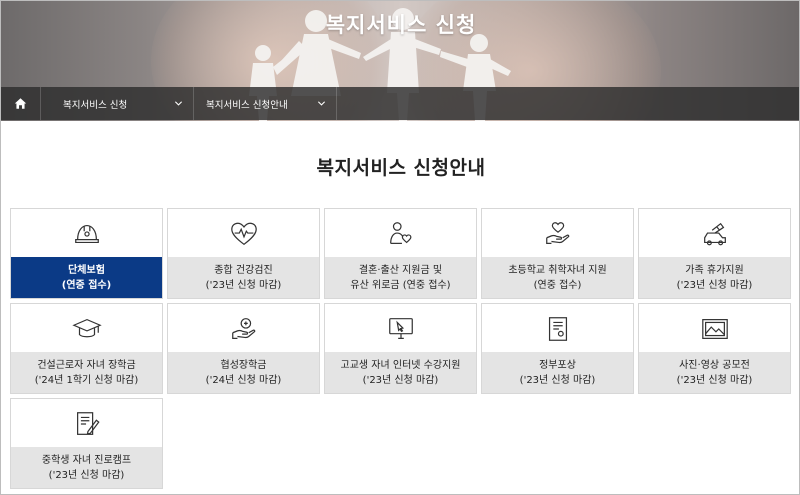 The image size is (800, 495). Describe the element at coordinates (557, 277) in the screenshot. I see `service-label: 초등학교 취학자녀 지원 (연중 접수)` at that location.